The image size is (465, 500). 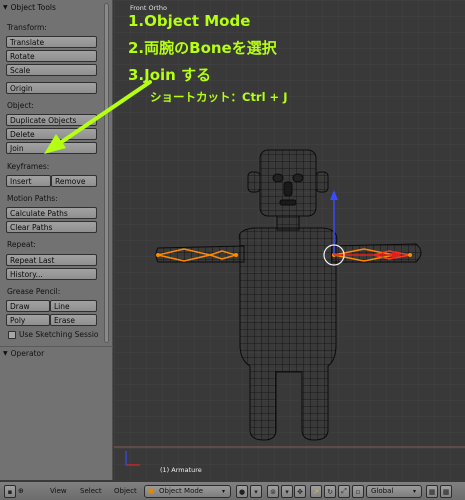 I want to click on draw-button: Draw, so click(x=28, y=306).